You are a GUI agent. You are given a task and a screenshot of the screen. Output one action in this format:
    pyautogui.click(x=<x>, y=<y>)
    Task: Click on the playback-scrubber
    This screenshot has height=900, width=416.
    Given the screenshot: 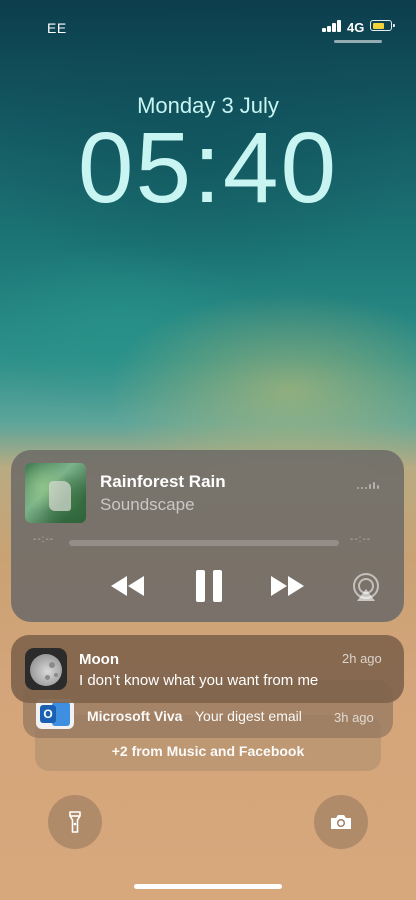 What is the action you would take?
    pyautogui.click(x=204, y=543)
    